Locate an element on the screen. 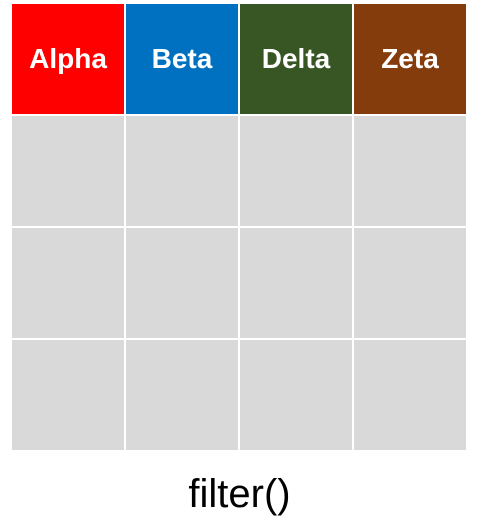  function-caption: filter() is located at coordinates (239, 494).